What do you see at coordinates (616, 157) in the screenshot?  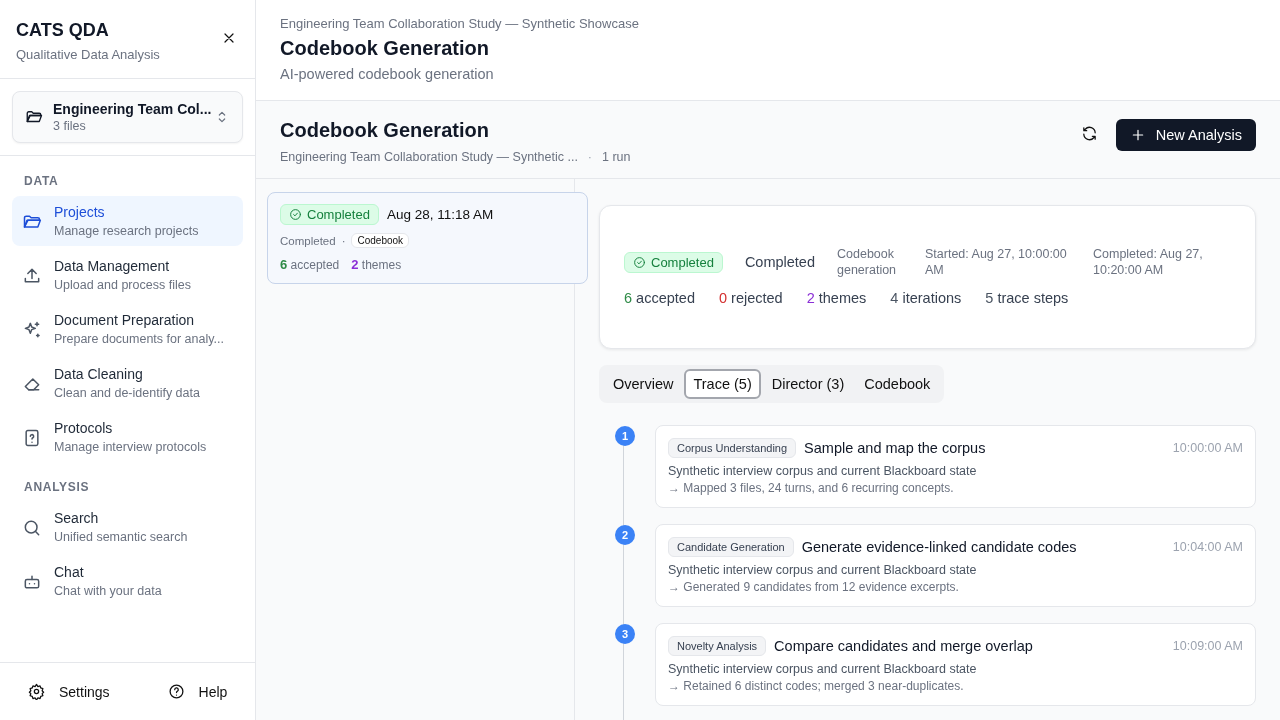 I see `run-count: 1 run` at bounding box center [616, 157].